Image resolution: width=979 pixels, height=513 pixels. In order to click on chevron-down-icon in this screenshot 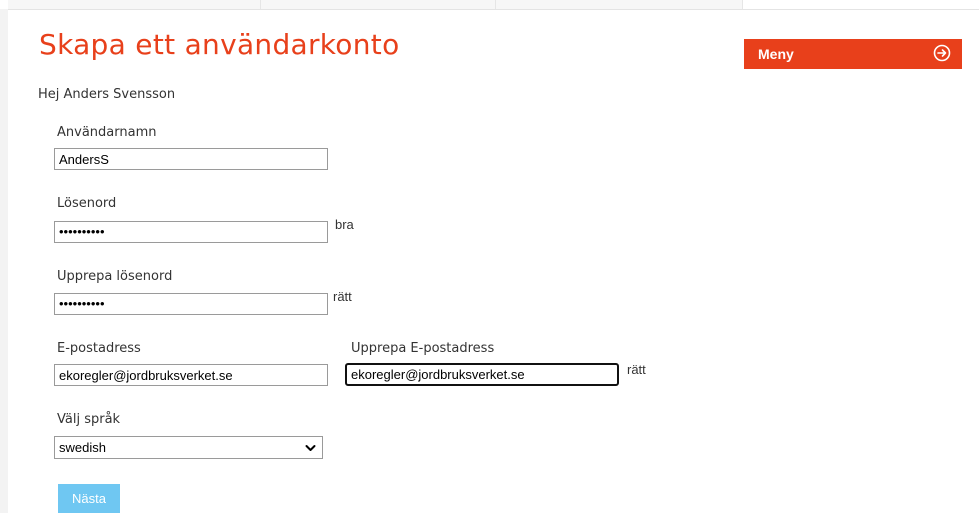, I will do `click(310, 448)`.